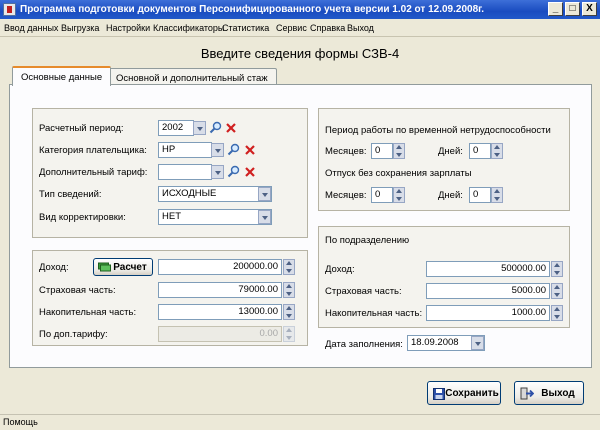  What do you see at coordinates (291, 28) in the screenshot?
I see `menu-service: Сервис` at bounding box center [291, 28].